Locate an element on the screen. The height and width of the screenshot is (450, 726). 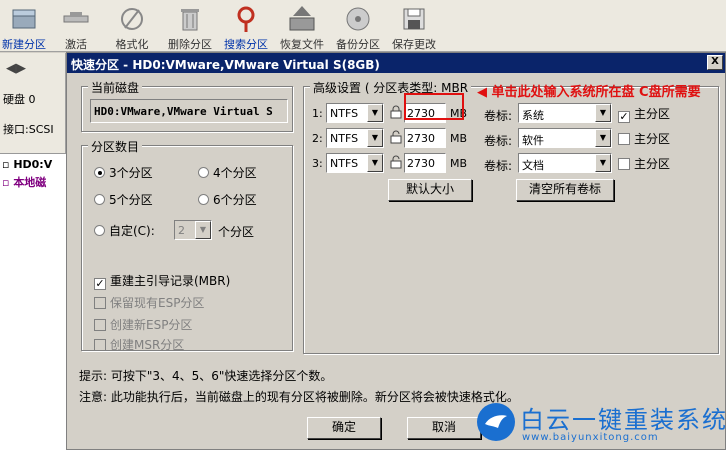
row-1-volume-value: 系统 is located at coordinates (533, 115).